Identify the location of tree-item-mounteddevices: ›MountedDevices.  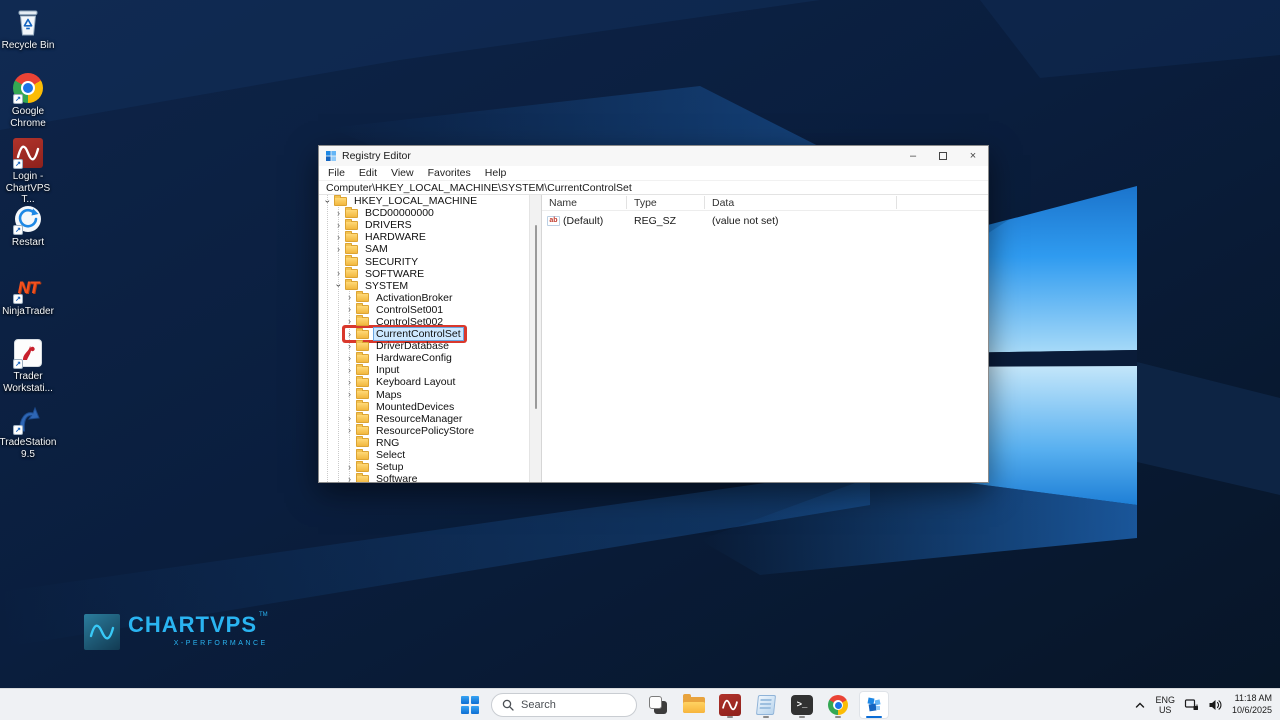
(424, 406).